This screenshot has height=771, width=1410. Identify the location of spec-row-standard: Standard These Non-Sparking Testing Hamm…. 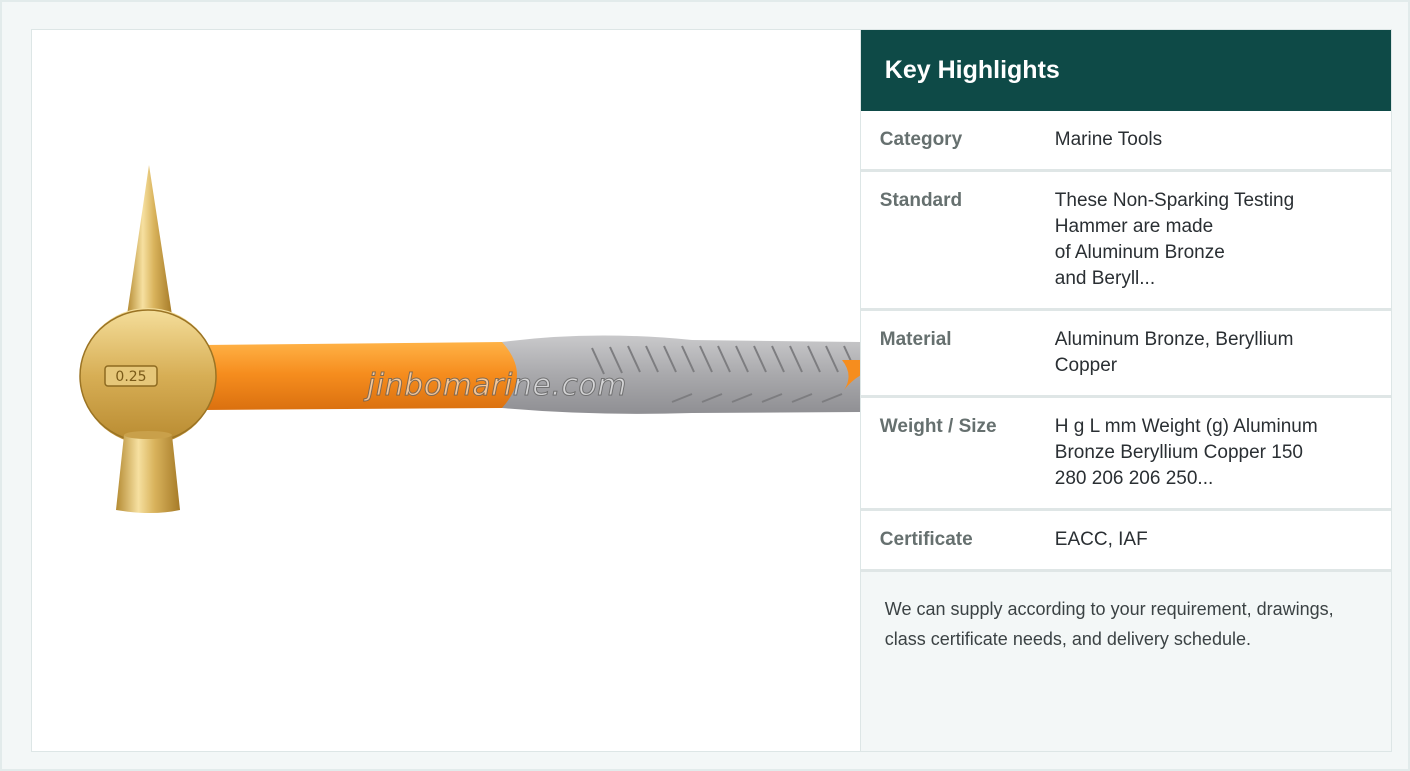
(1125, 241).